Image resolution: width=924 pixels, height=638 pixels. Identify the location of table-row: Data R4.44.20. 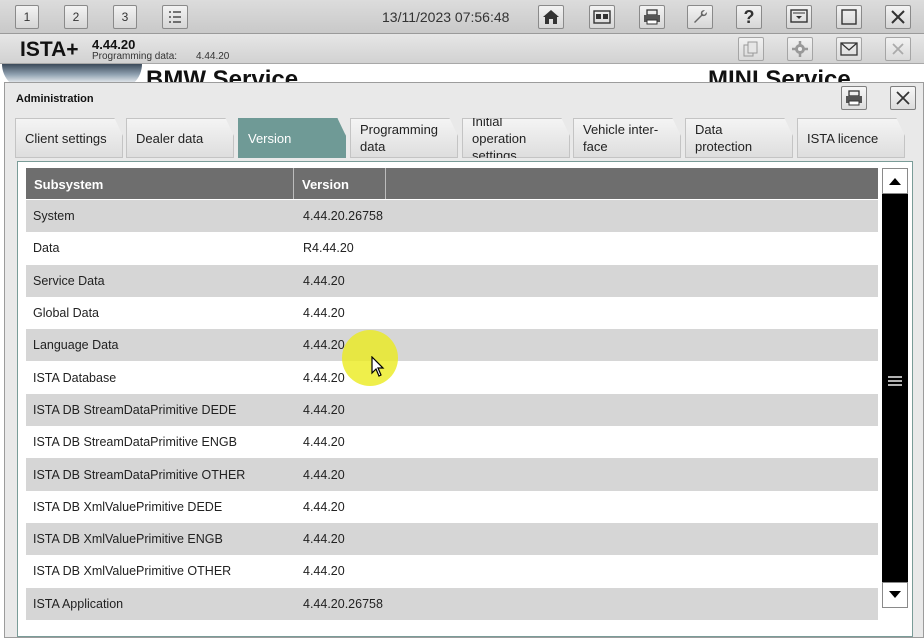
(452, 248).